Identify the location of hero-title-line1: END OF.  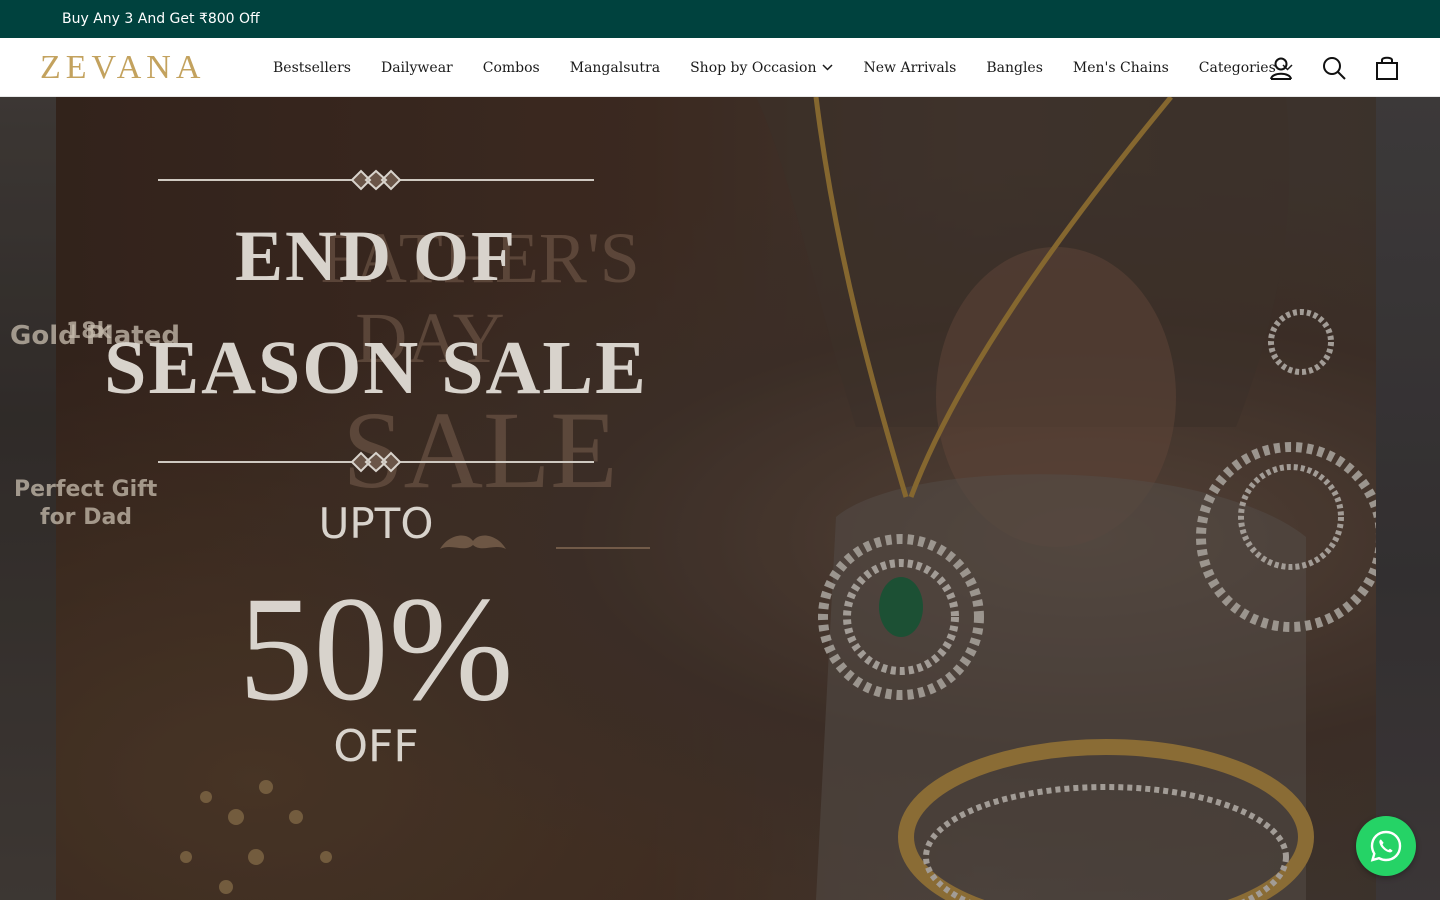
(376, 256).